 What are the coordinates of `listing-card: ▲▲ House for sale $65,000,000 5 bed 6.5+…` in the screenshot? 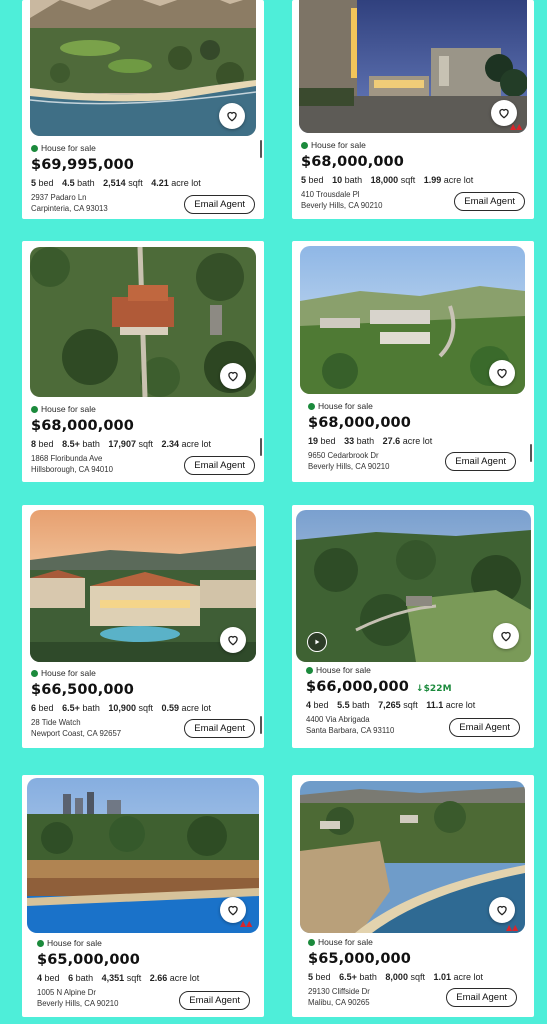 It's located at (413, 896).